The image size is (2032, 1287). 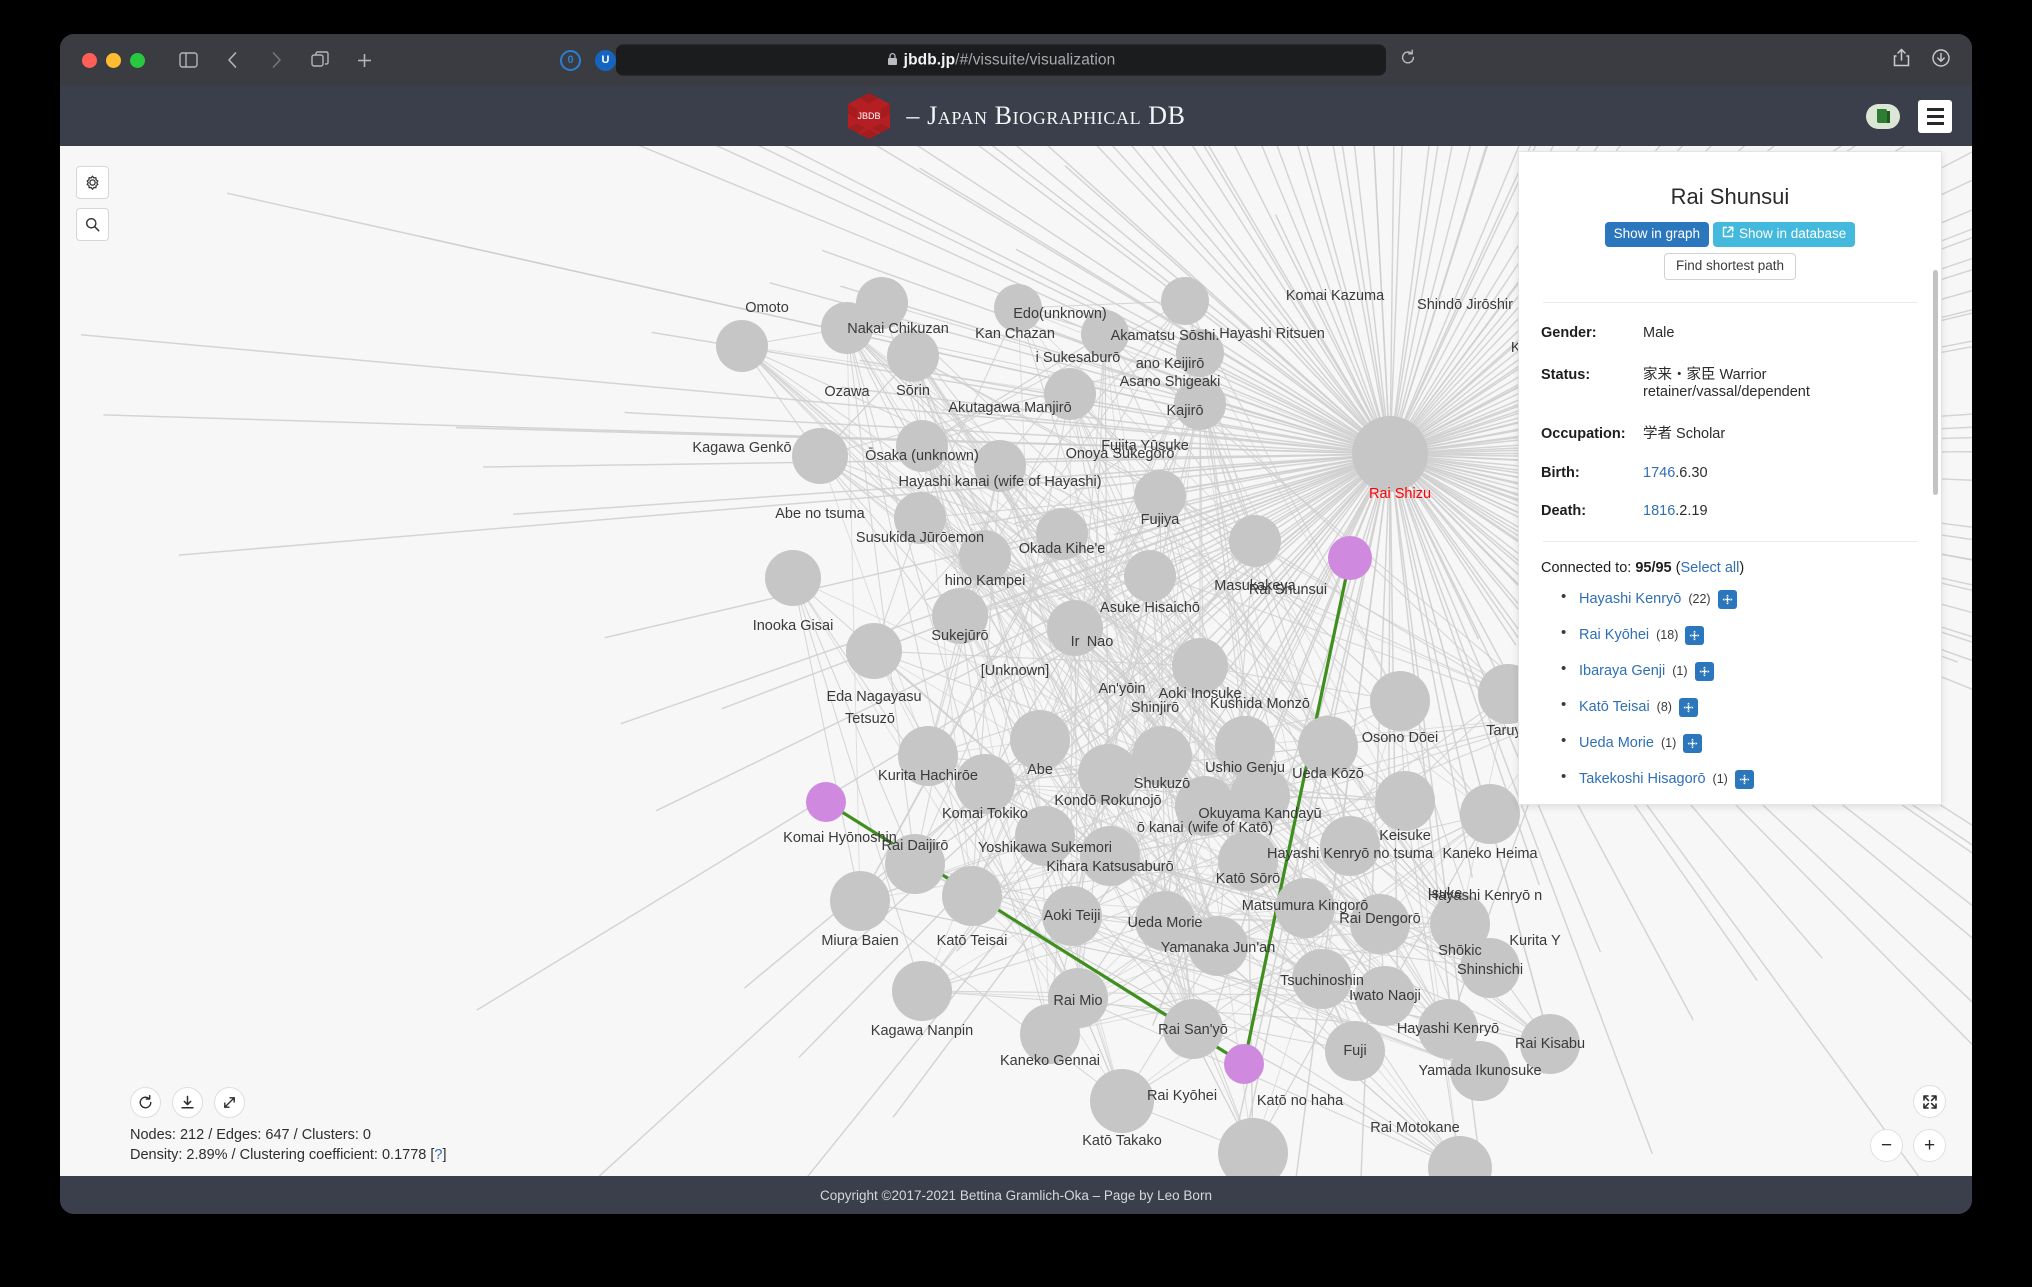 What do you see at coordinates (1616, 743) in the screenshot?
I see `connection-name-link: Ueda Morie` at bounding box center [1616, 743].